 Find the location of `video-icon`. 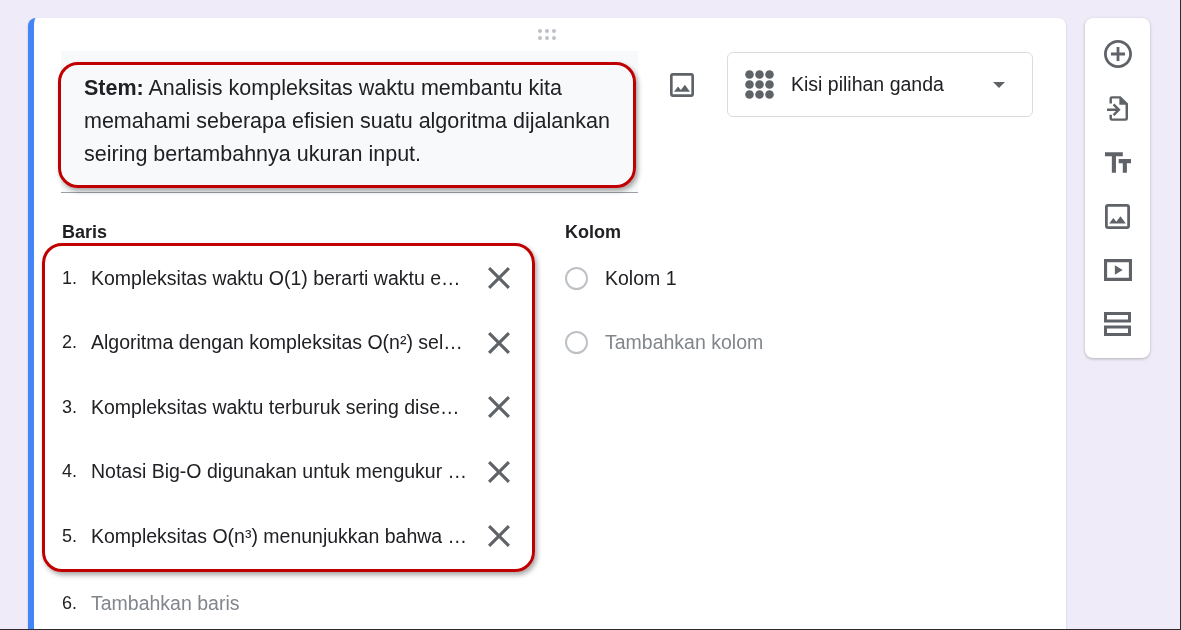

video-icon is located at coordinates (1117, 270).